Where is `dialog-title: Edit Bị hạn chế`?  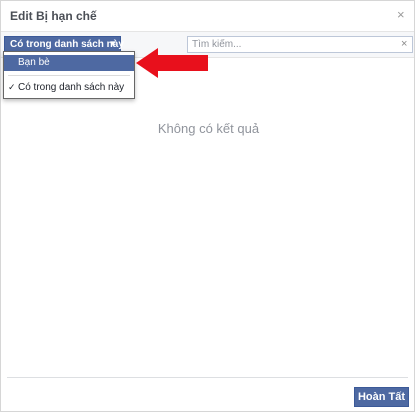 dialog-title: Edit Bị hạn chế is located at coordinates (53, 16).